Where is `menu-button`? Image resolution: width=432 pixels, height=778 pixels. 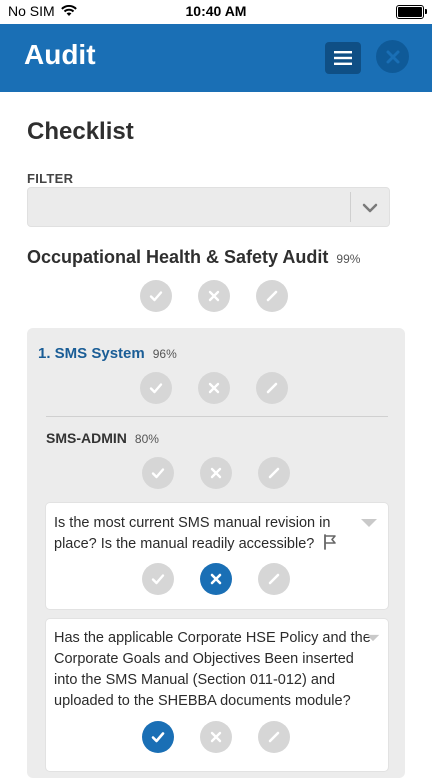
menu-button is located at coordinates (343, 58).